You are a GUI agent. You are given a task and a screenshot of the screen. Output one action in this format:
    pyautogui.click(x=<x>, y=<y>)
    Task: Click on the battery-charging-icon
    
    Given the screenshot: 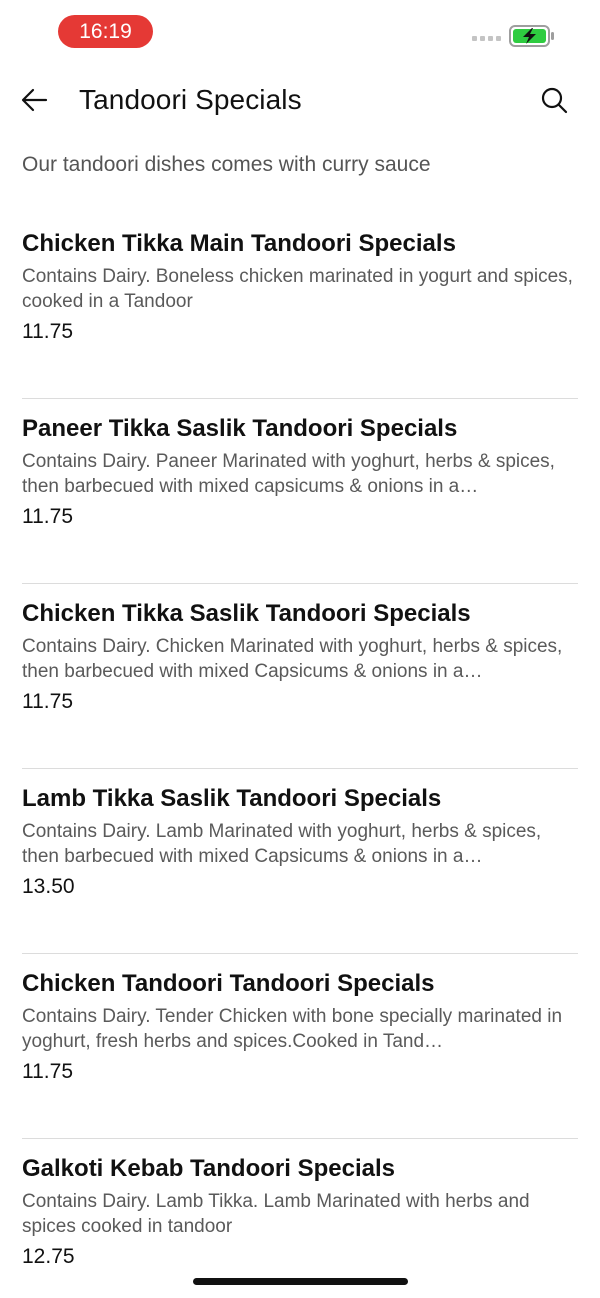 What is the action you would take?
    pyautogui.click(x=531, y=36)
    